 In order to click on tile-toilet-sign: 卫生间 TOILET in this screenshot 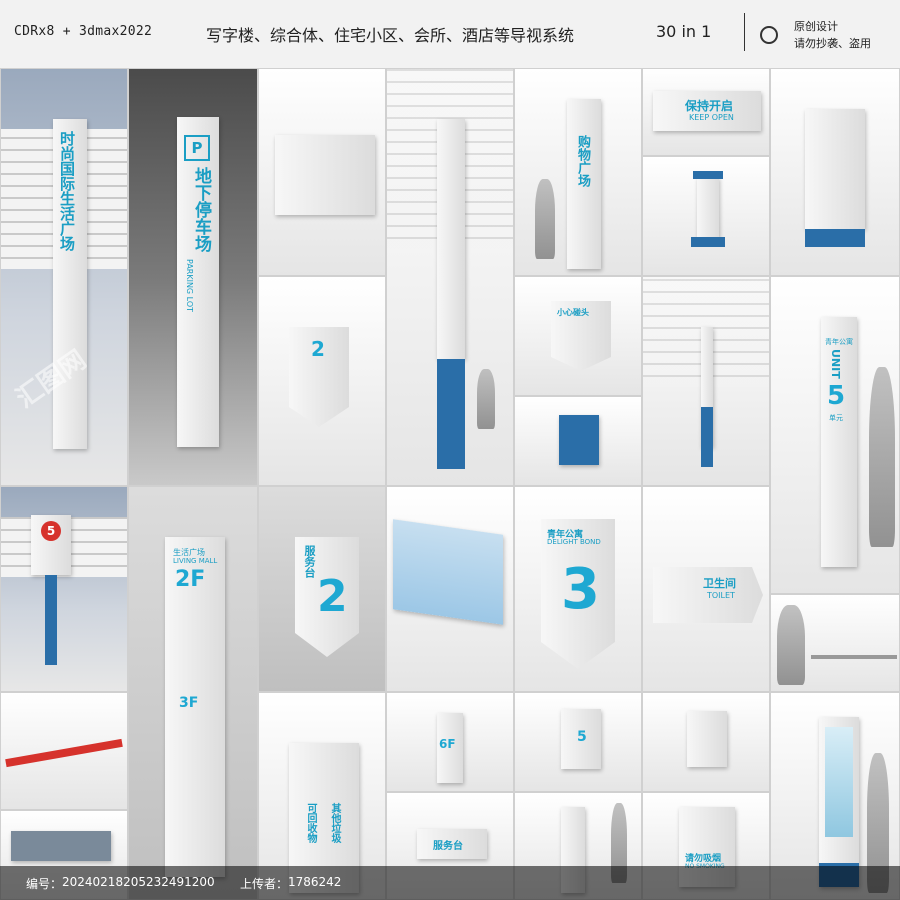, I will do `click(706, 589)`.